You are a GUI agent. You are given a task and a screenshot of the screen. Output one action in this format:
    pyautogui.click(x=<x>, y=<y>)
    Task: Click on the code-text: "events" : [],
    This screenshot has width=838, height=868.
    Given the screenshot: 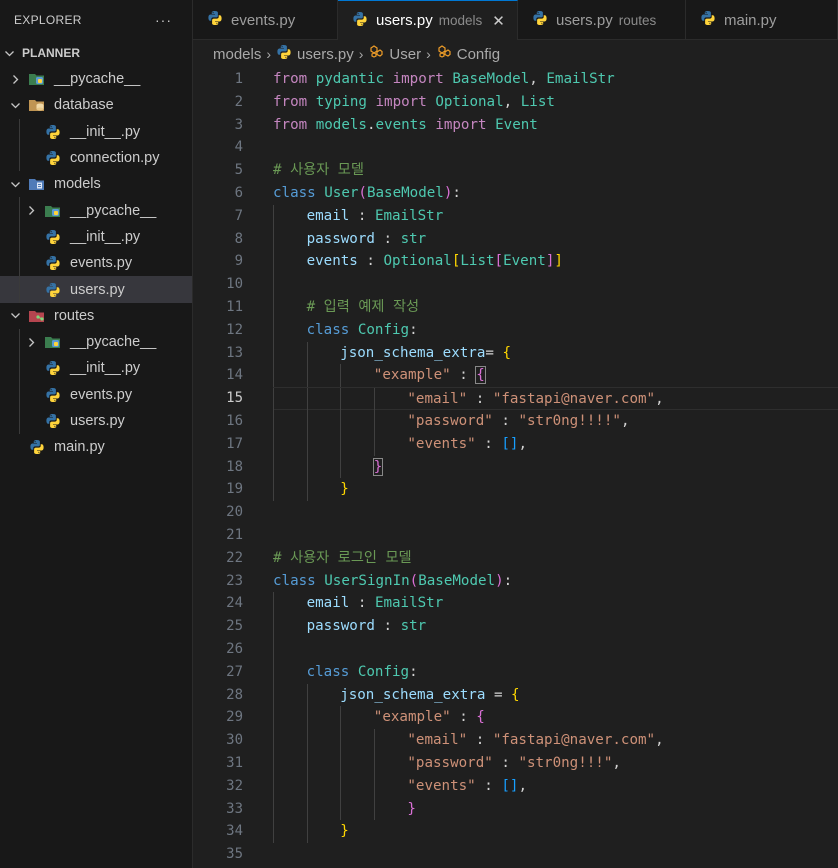 What is the action you would take?
    pyautogui.click(x=467, y=786)
    